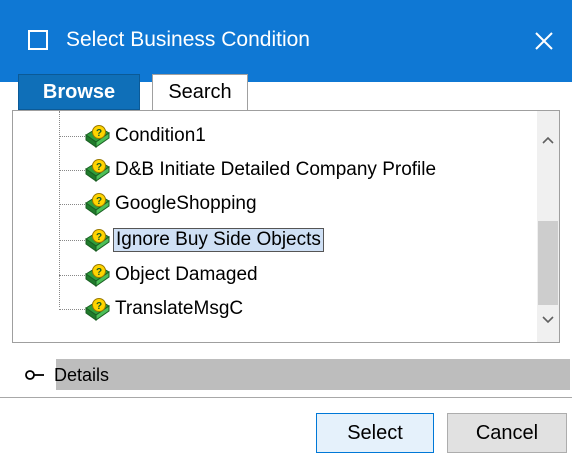  I want to click on tree-item-object-damaged: ? Object Damaged, so click(159, 275).